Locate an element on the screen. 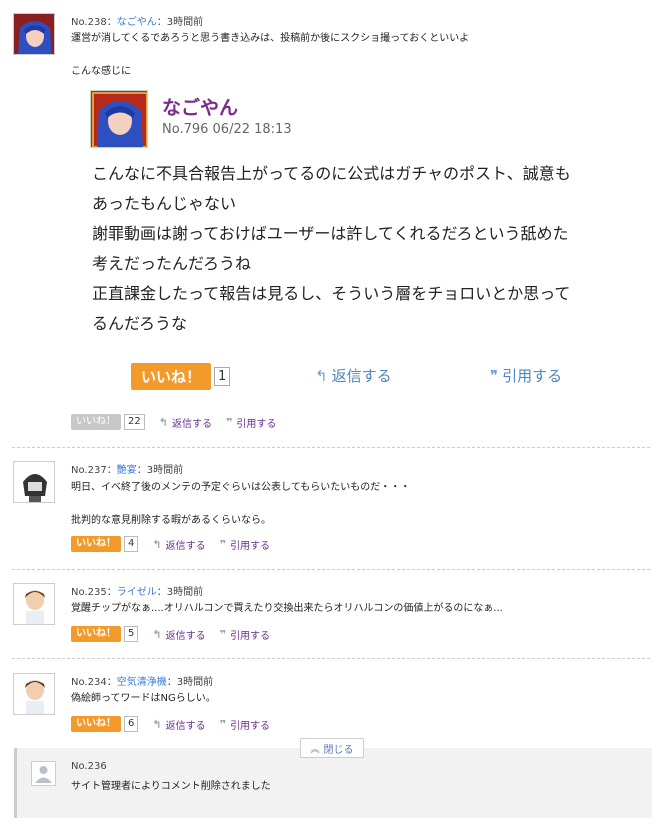 The image size is (666, 828). author-name: なごやん is located at coordinates (137, 22).